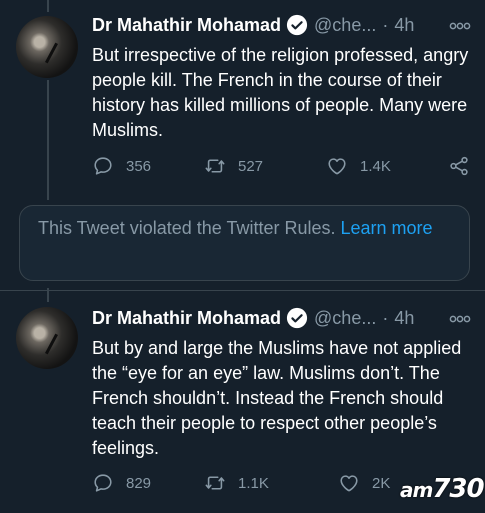  Describe the element at coordinates (121, 166) in the screenshot. I see `reply-button: 356` at that location.